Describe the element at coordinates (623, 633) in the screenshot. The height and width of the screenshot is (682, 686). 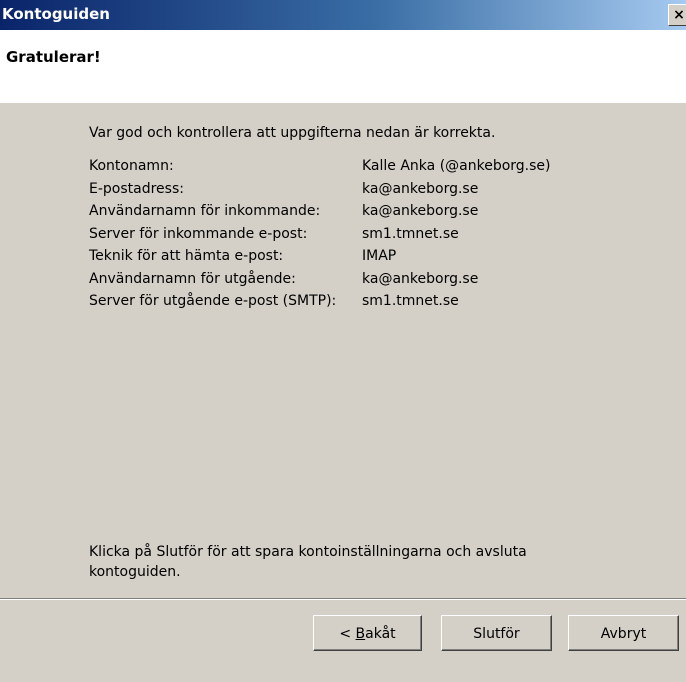
I see `cancel-button: Avbryt` at that location.